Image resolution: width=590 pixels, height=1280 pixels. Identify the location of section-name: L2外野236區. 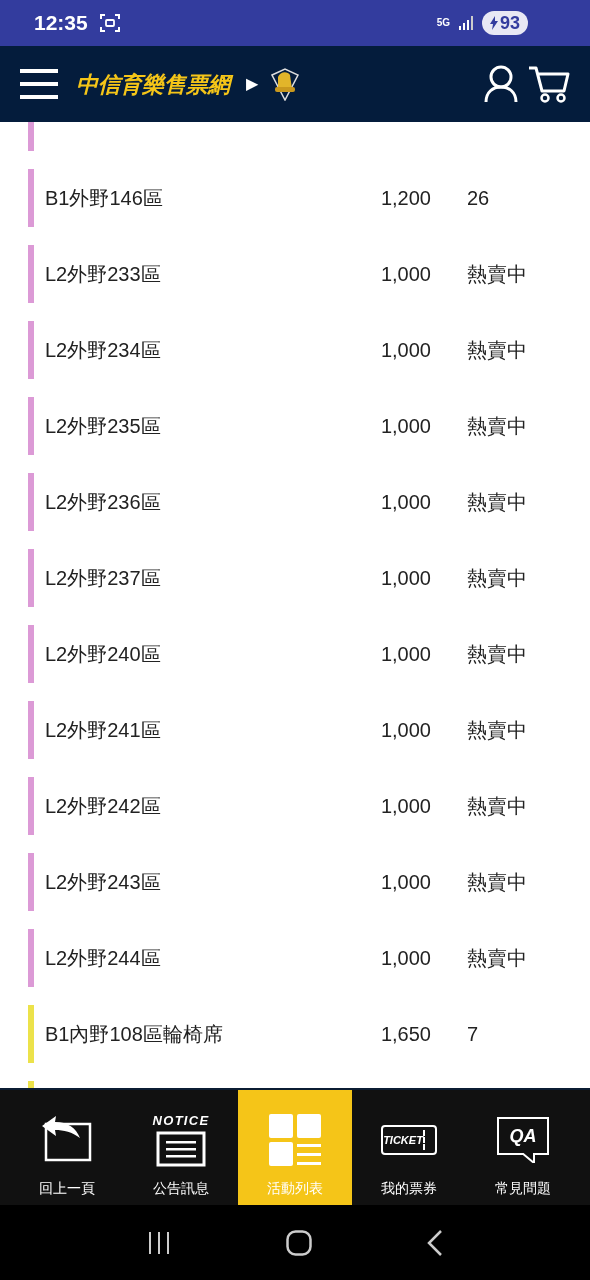
(195, 502).